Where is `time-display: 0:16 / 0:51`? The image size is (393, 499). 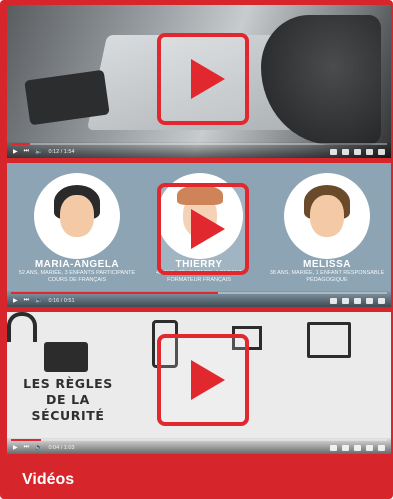 time-display: 0:16 / 0:51 is located at coordinates (61, 300).